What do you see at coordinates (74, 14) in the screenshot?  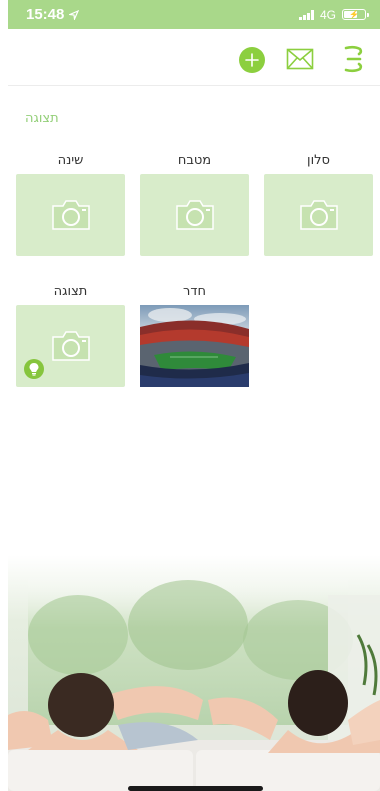 I see `location-arrow-icon` at bounding box center [74, 14].